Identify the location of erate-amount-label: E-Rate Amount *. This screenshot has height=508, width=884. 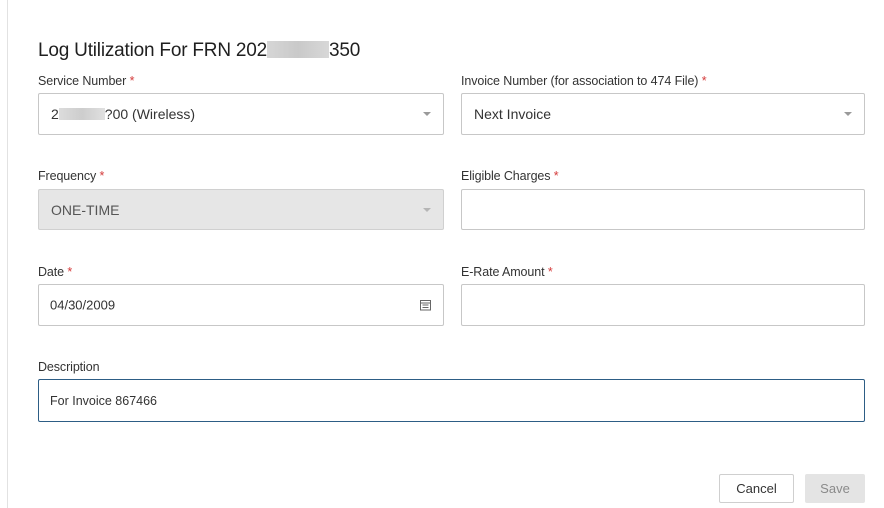
(507, 272).